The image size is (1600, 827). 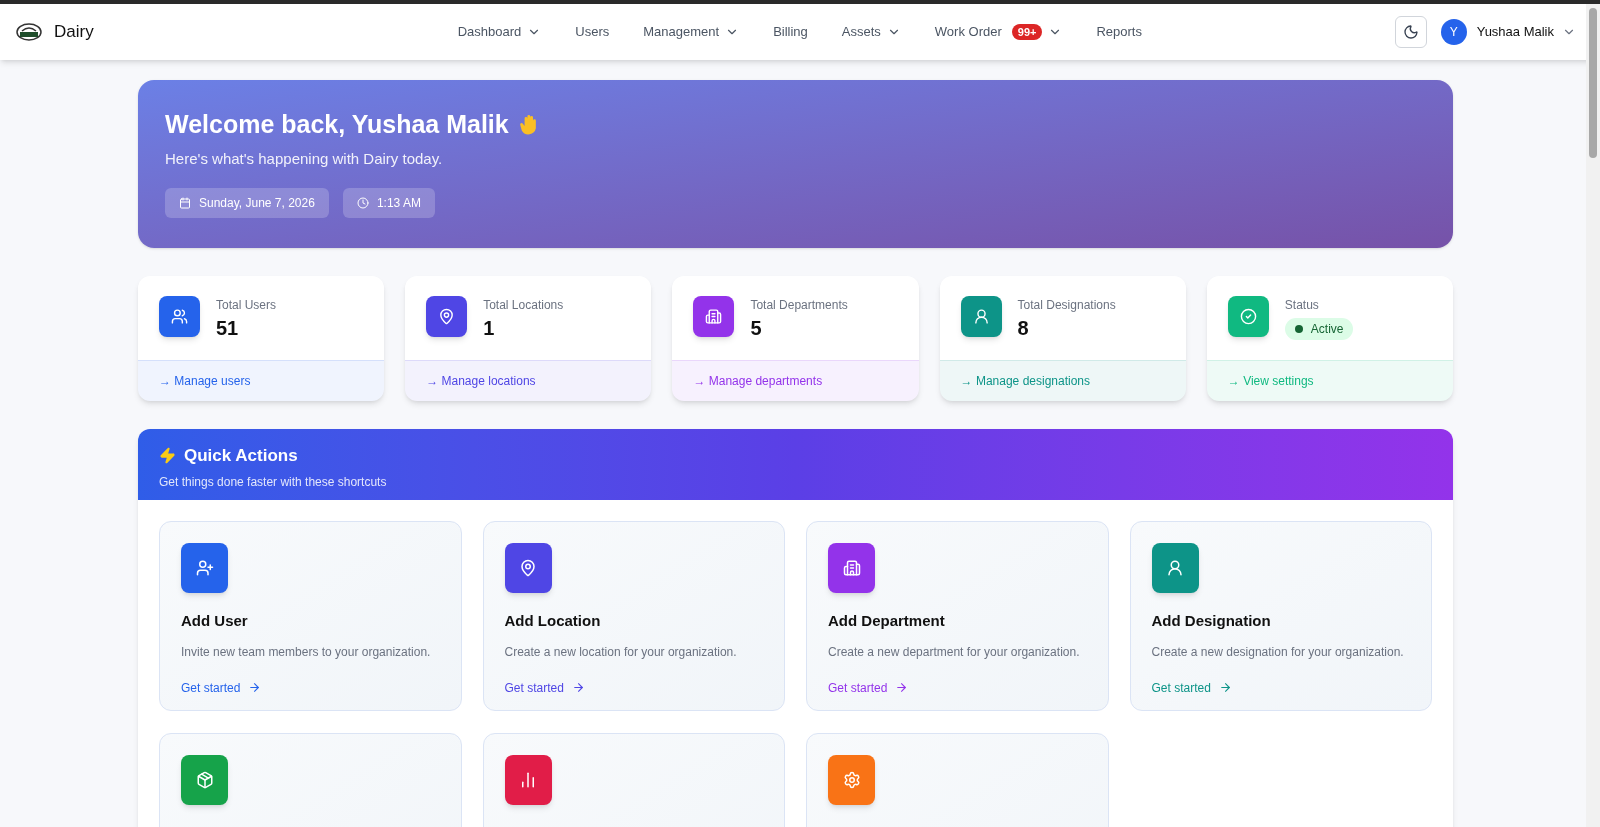 I want to click on user-menu: Yushaa Malik, so click(x=1526, y=32).